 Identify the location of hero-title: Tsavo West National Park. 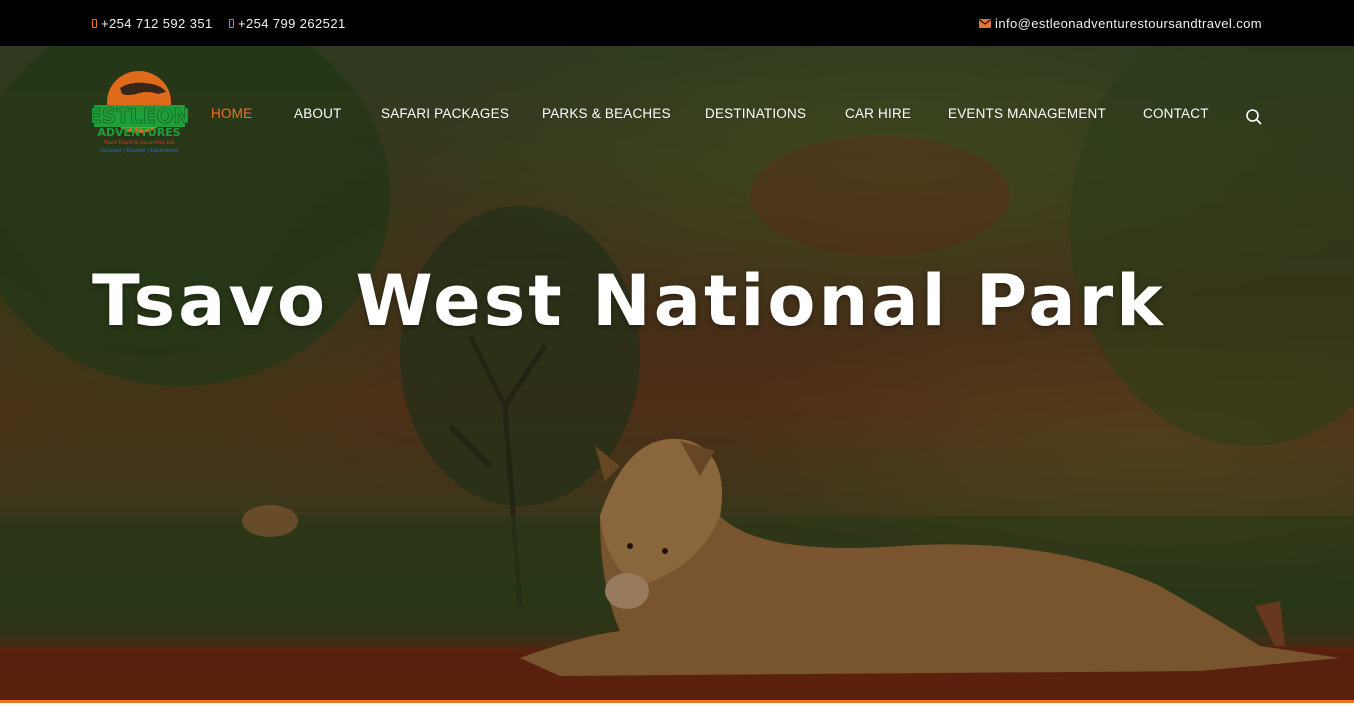
(629, 301).